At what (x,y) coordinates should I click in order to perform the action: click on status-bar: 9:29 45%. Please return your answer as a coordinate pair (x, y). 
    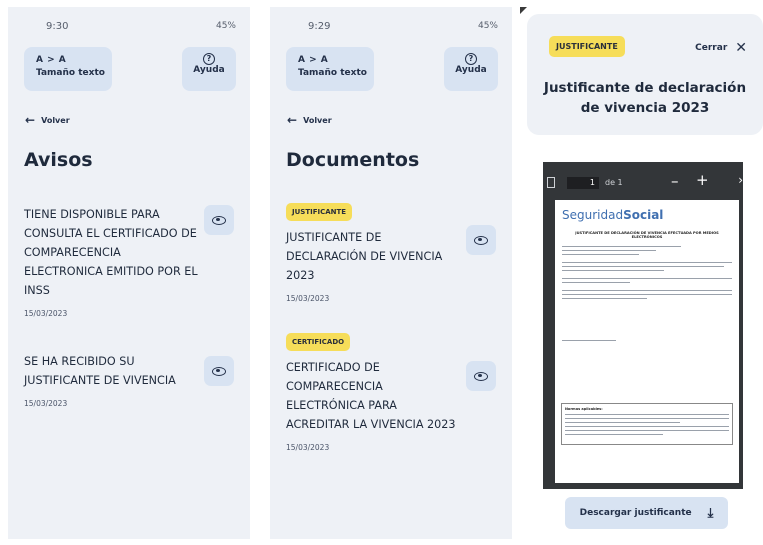
    Looking at the image, I should click on (391, 26).